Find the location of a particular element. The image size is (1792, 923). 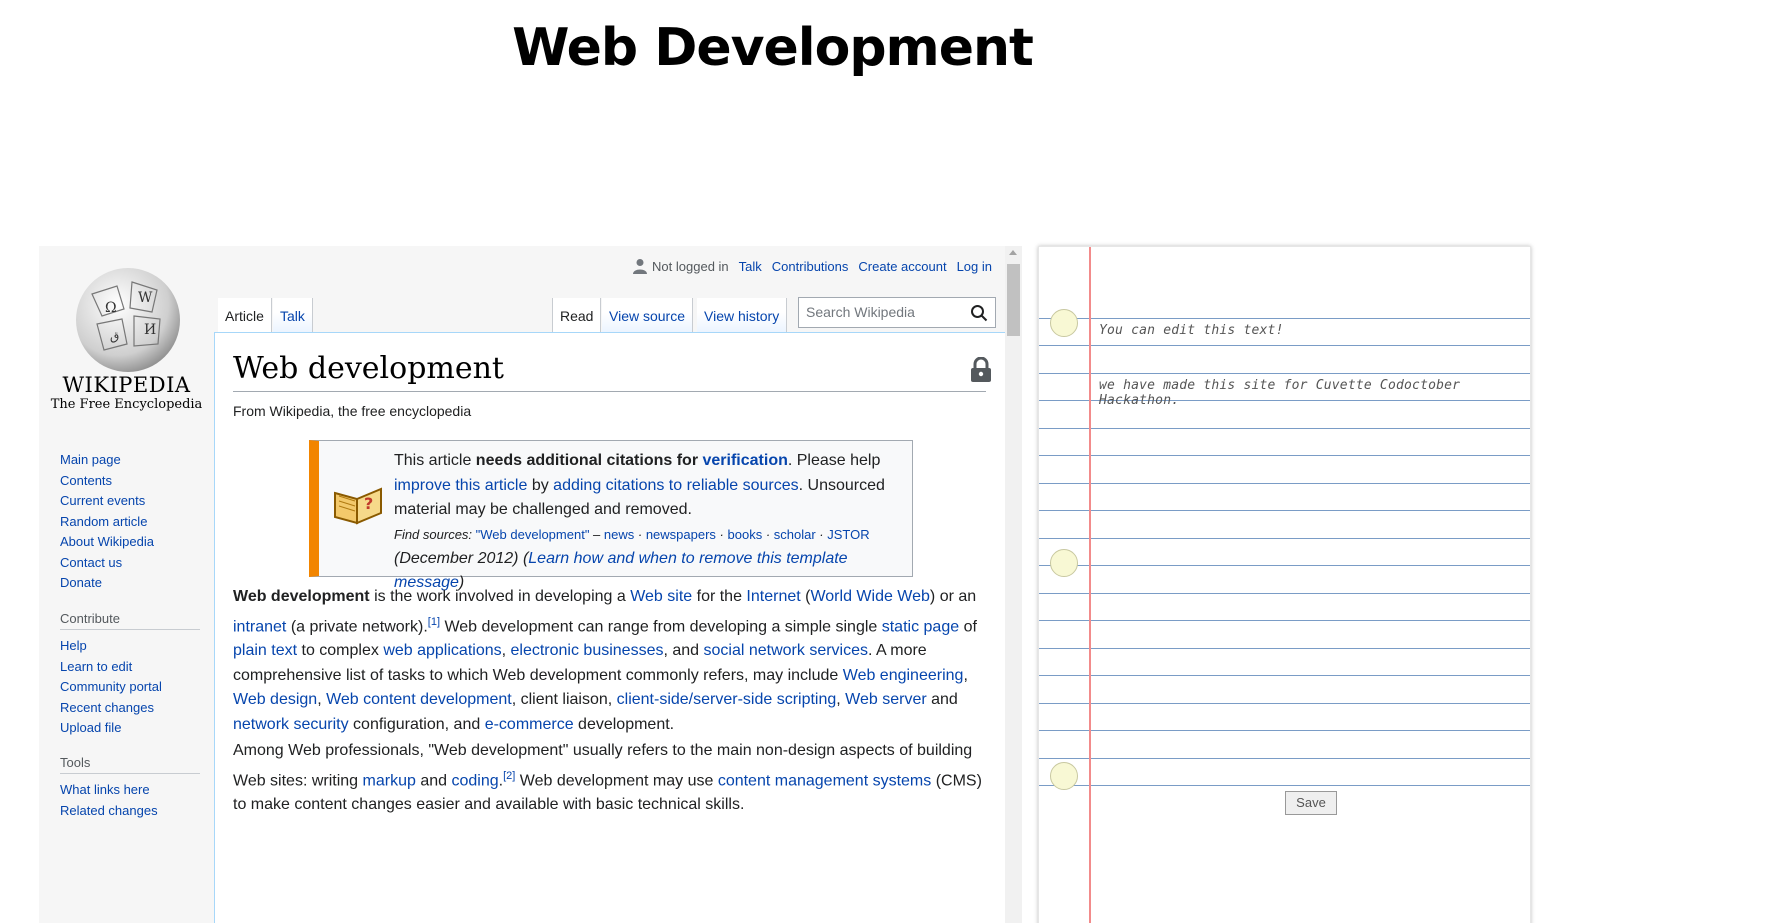

tab-view-history: View history is located at coordinates (742, 316).